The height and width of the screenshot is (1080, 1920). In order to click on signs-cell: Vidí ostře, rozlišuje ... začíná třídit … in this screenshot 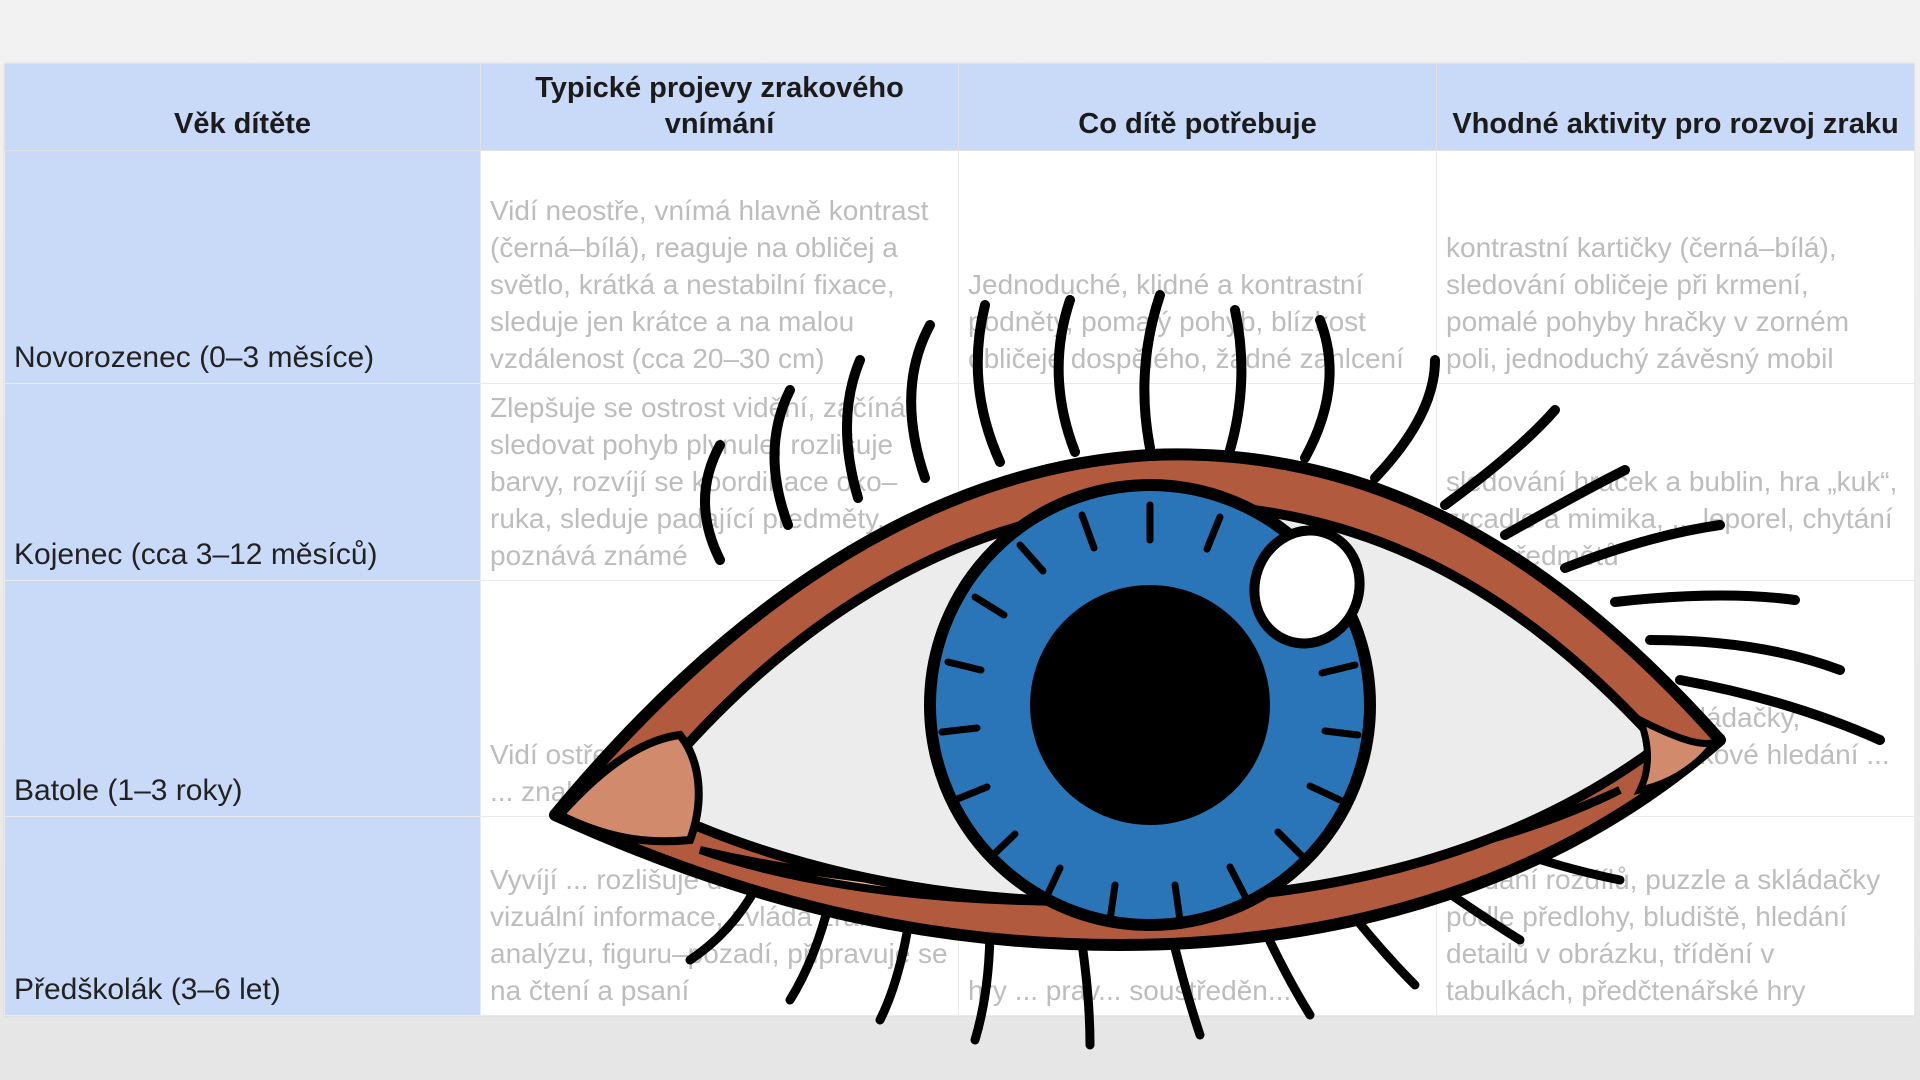, I will do `click(719, 698)`.